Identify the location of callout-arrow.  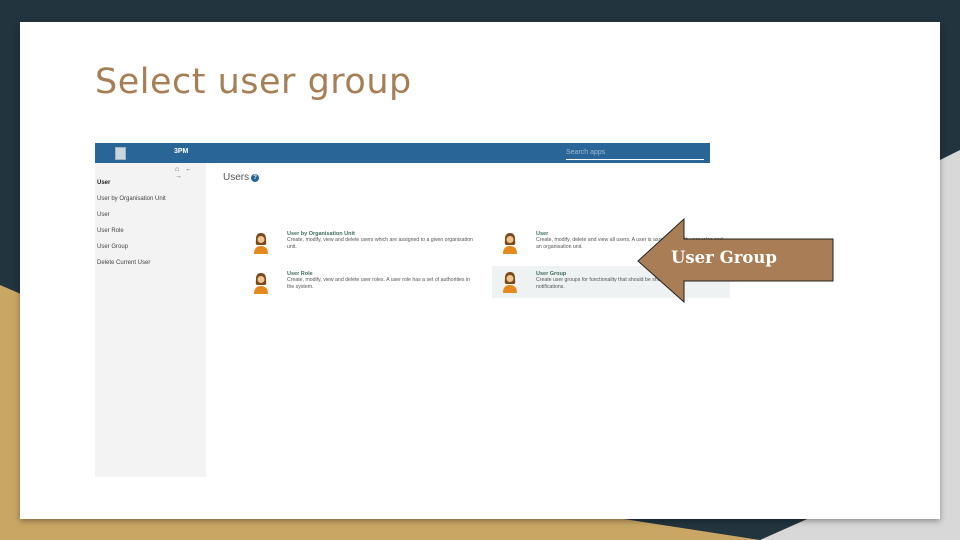
(735, 260).